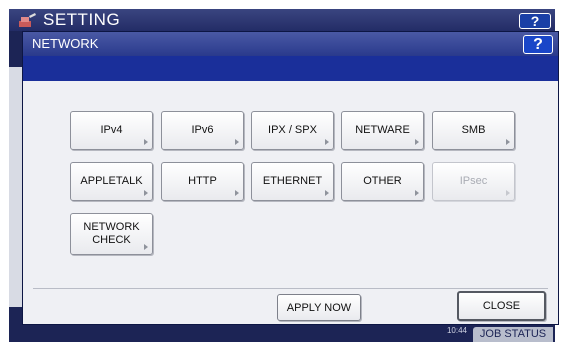 This screenshot has height=342, width=562. What do you see at coordinates (111, 227) in the screenshot?
I see `network-check-label-line1: NETWORK` at bounding box center [111, 227].